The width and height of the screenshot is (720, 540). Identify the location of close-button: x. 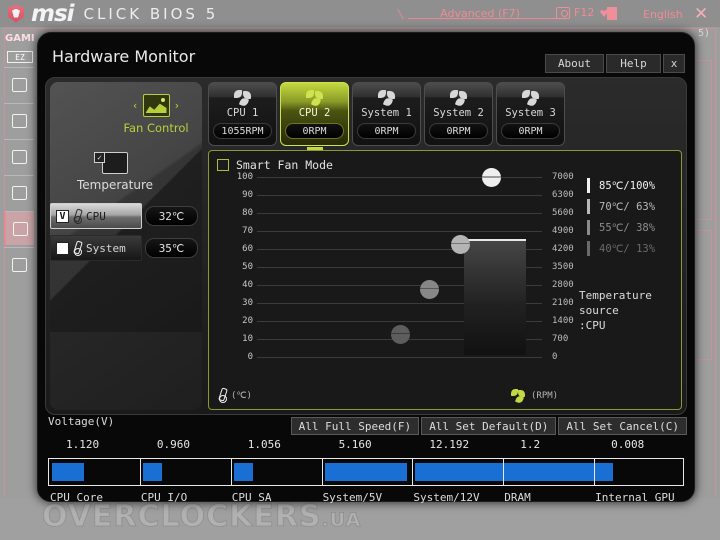
(674, 63).